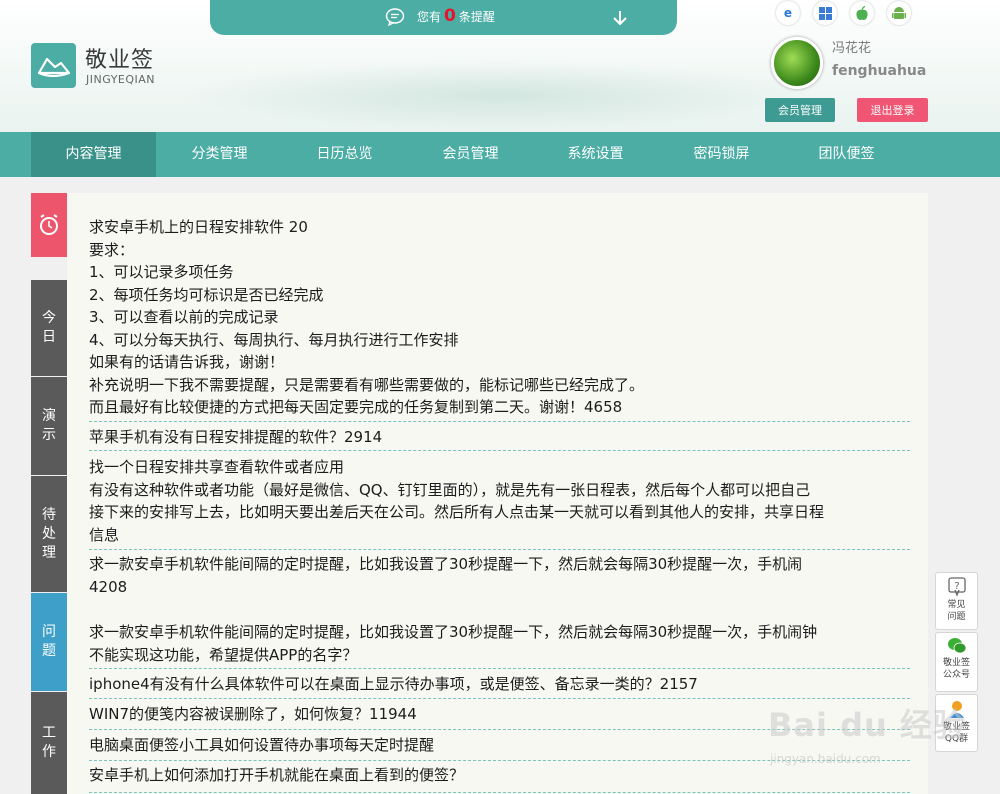 Image resolution: width=1000 pixels, height=794 pixels. What do you see at coordinates (721, 154) in the screenshot?
I see `nav-password-lock: 密码锁屏` at bounding box center [721, 154].